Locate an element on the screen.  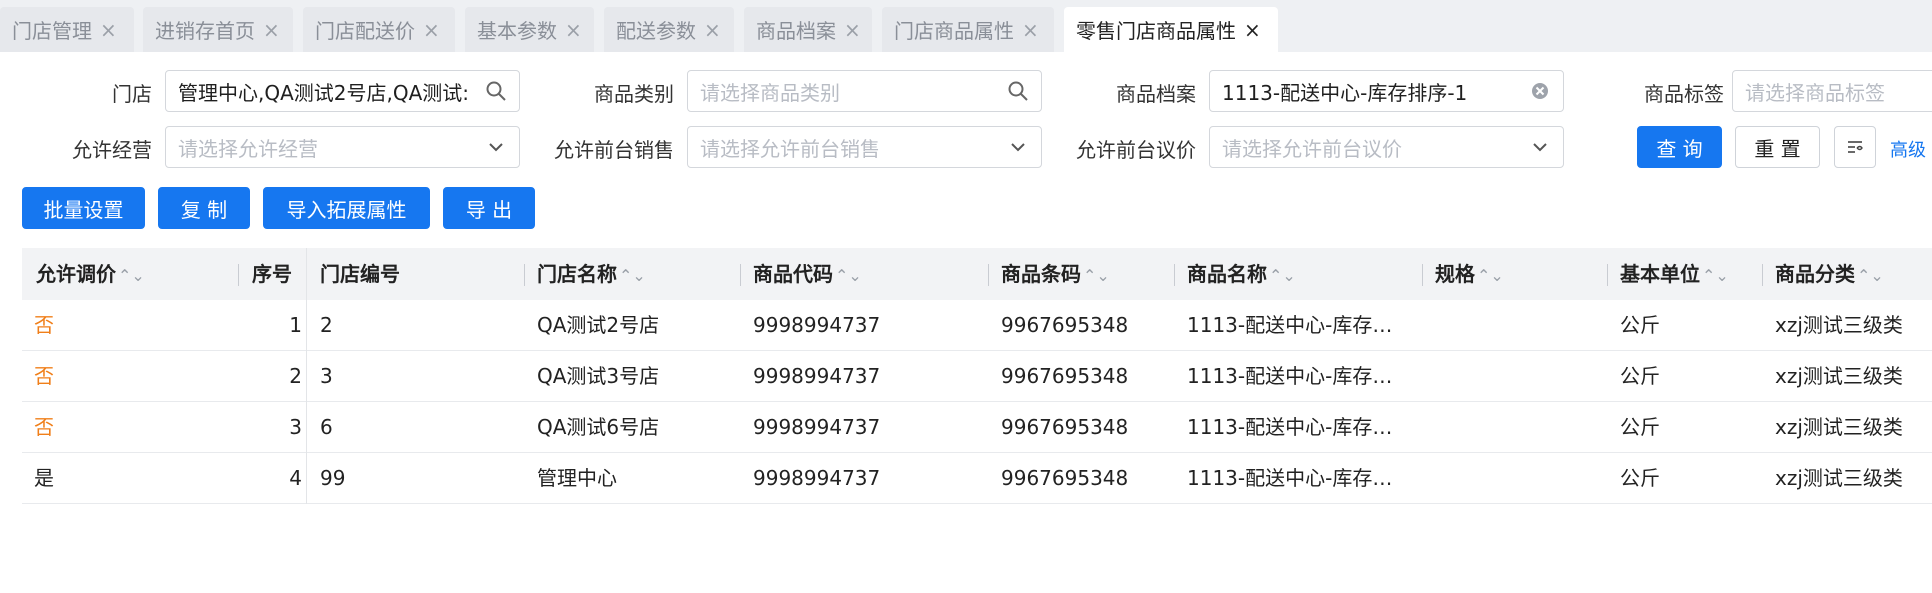
tab-retail-store-product-attributes: 零售门店商品属性 × is located at coordinates (1171, 29).